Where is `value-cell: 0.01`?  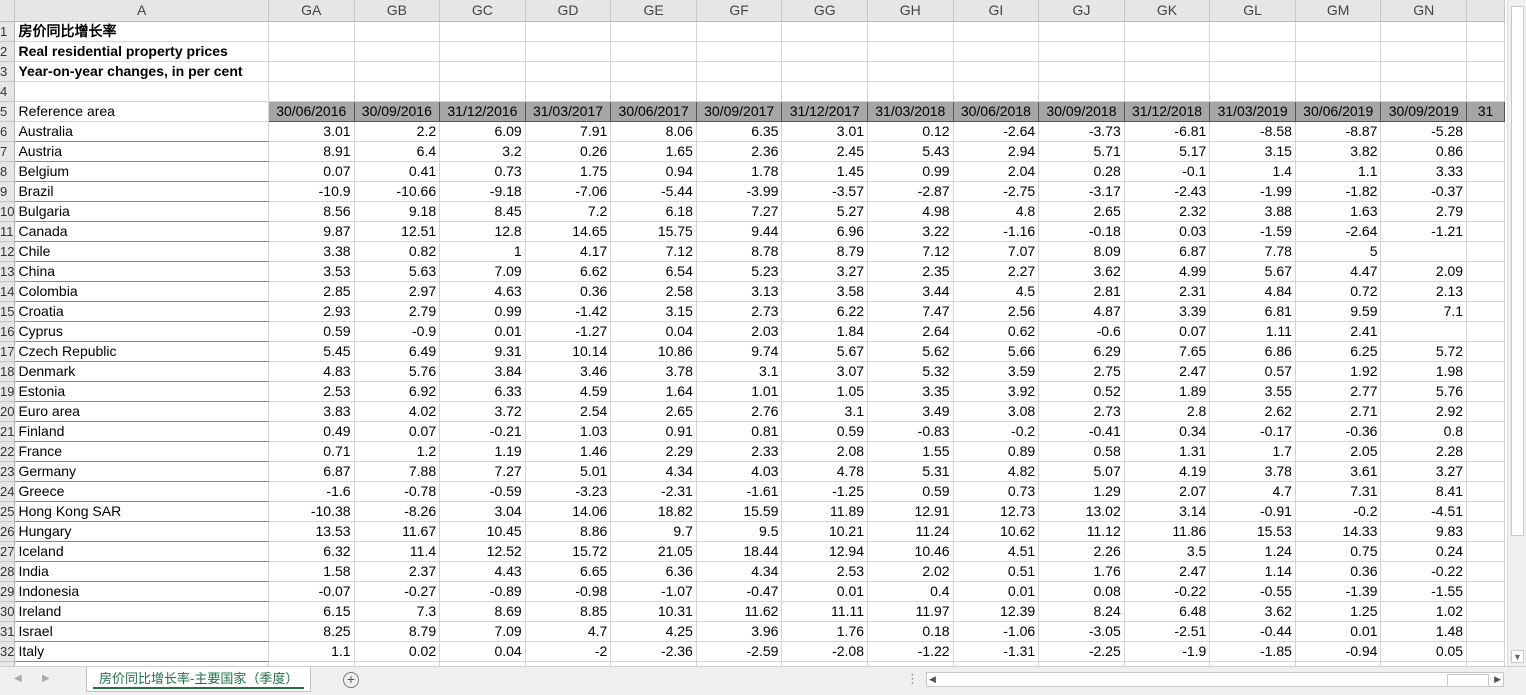
value-cell: 0.01 is located at coordinates (825, 591).